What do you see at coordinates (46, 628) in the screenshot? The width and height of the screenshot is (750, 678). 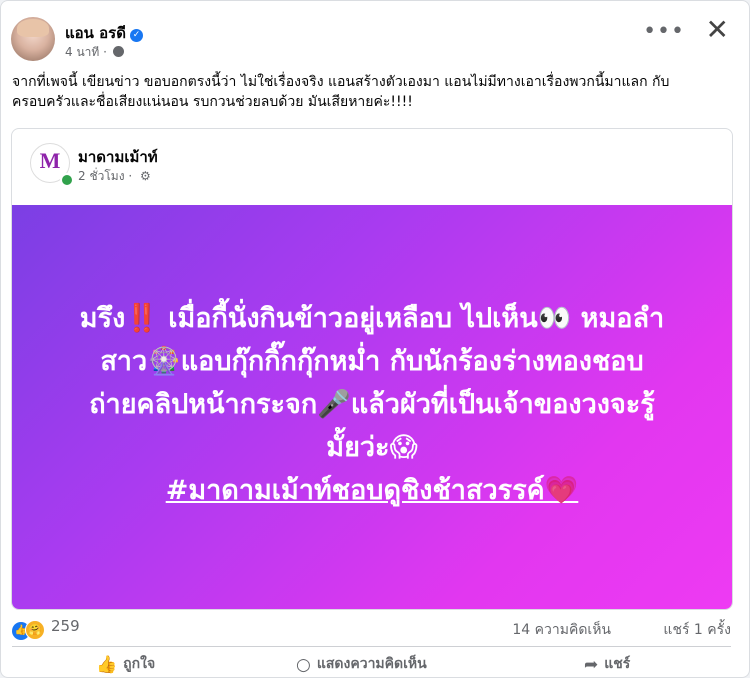 I see `reactions: 👍🤗 259` at bounding box center [46, 628].